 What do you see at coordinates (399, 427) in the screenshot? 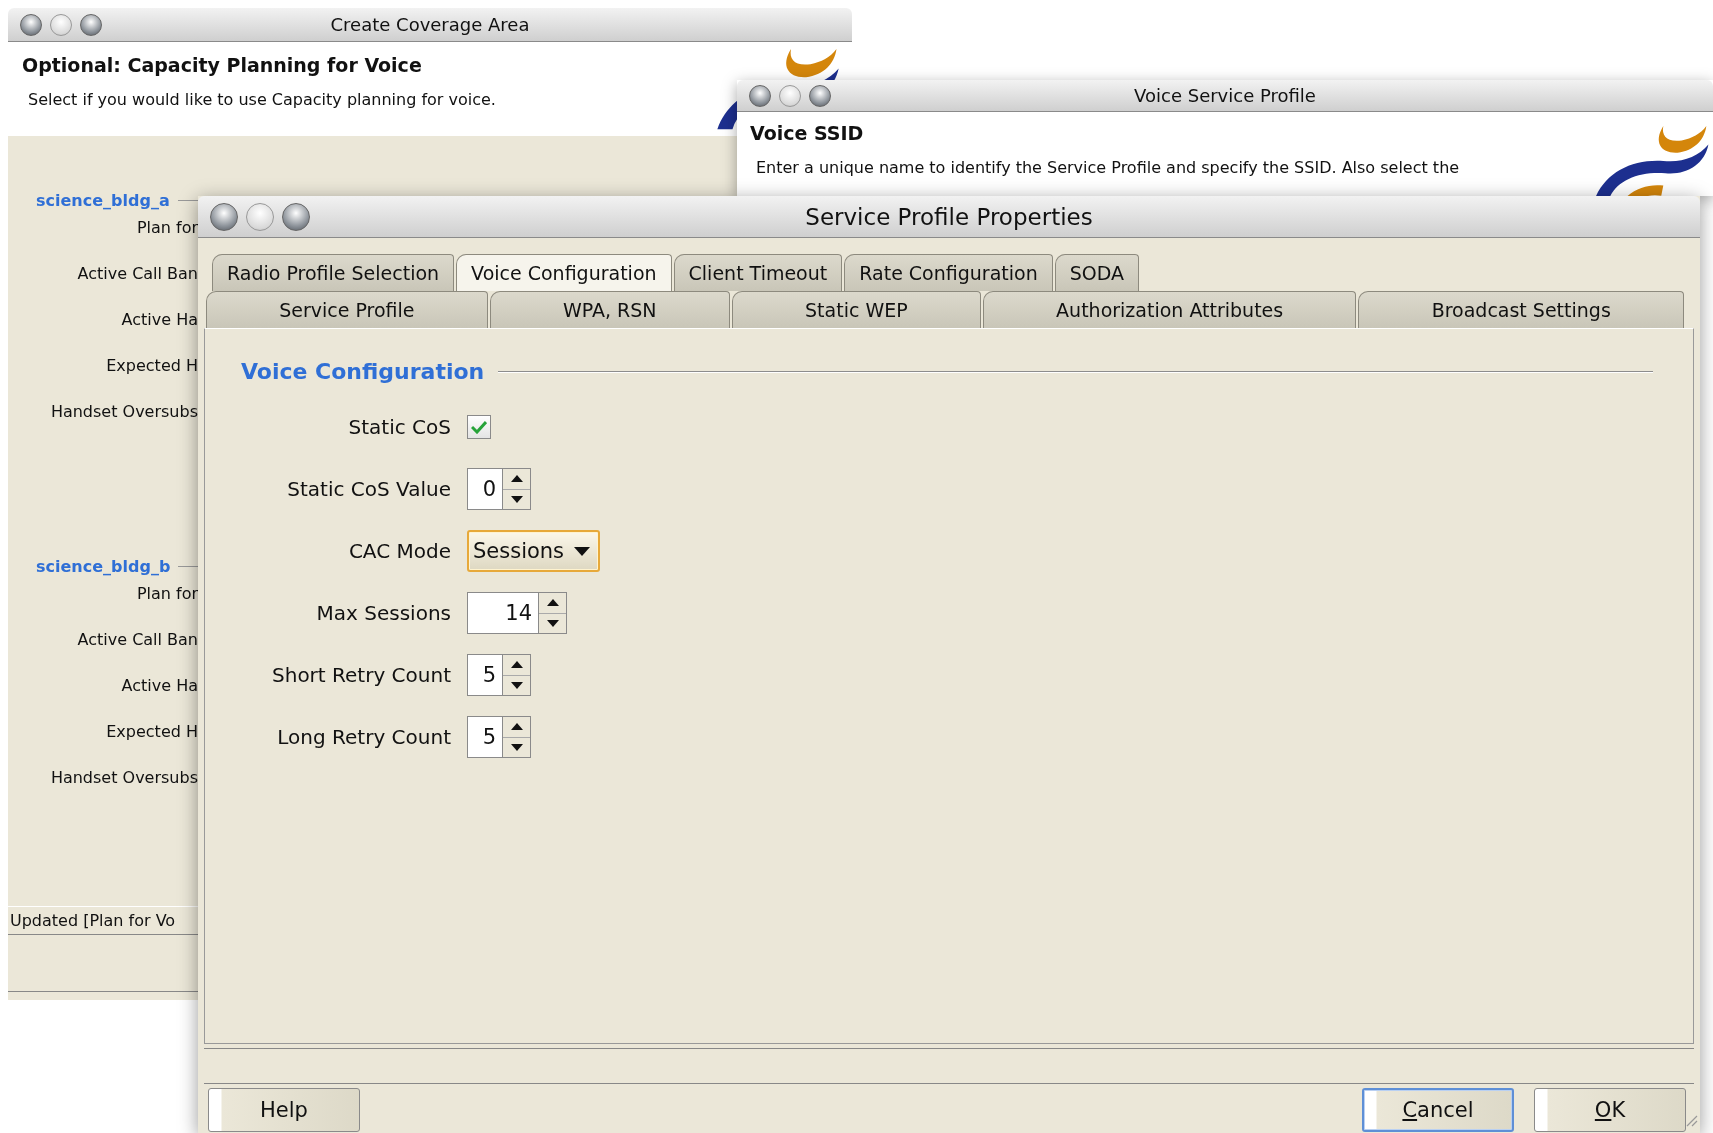
I see `field-label: Static CoS` at bounding box center [399, 427].